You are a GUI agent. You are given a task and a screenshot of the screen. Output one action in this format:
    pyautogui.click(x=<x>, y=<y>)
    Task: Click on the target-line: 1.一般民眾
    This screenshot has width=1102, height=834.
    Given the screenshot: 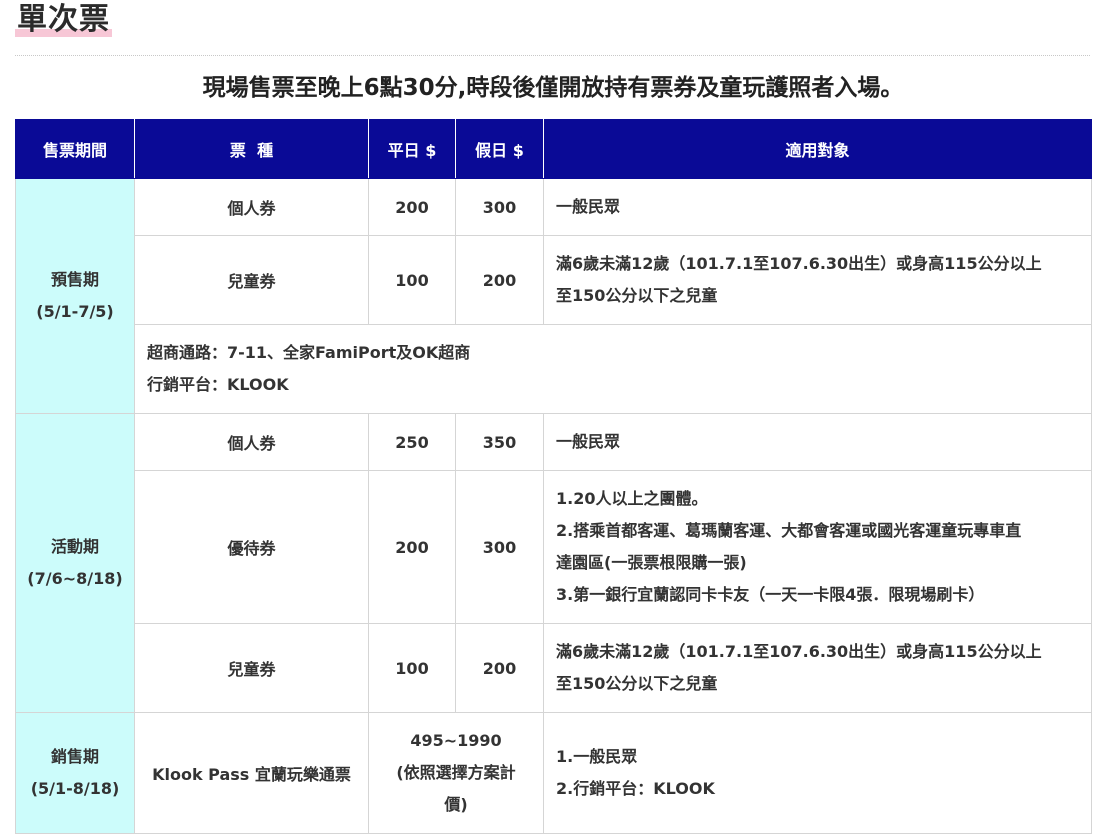 What is the action you would take?
    pyautogui.click(x=597, y=756)
    